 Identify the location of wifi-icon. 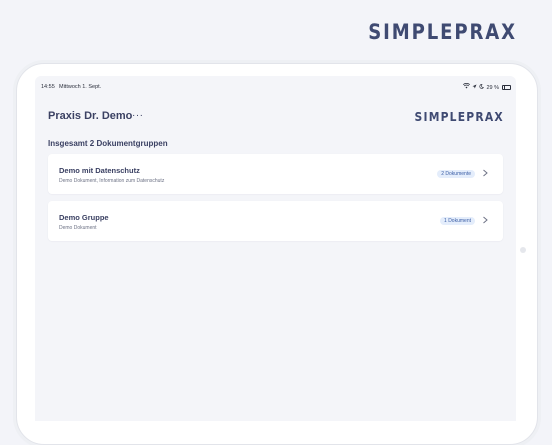
(467, 87).